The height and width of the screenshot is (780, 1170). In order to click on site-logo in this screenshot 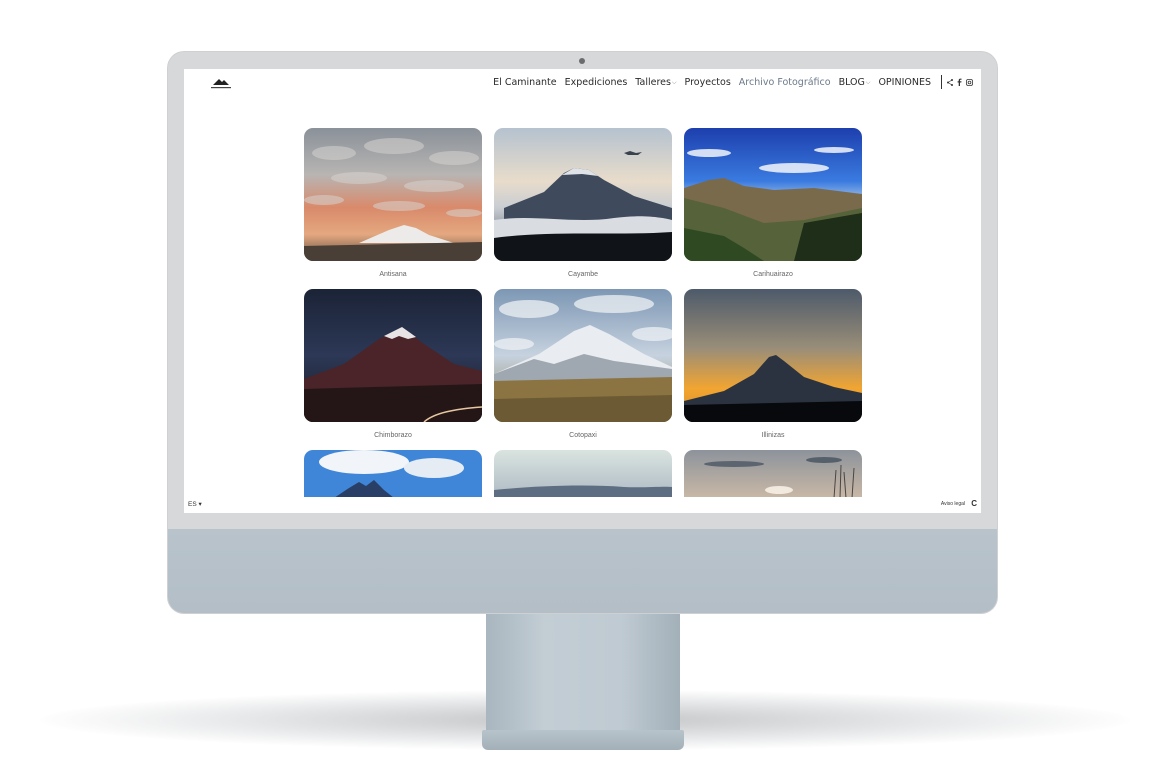, I will do `click(221, 83)`.